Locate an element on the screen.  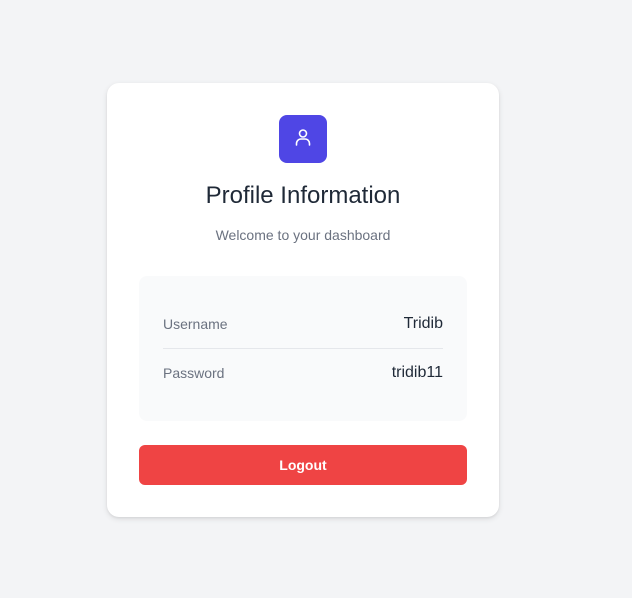
username-value: Tridib is located at coordinates (423, 323).